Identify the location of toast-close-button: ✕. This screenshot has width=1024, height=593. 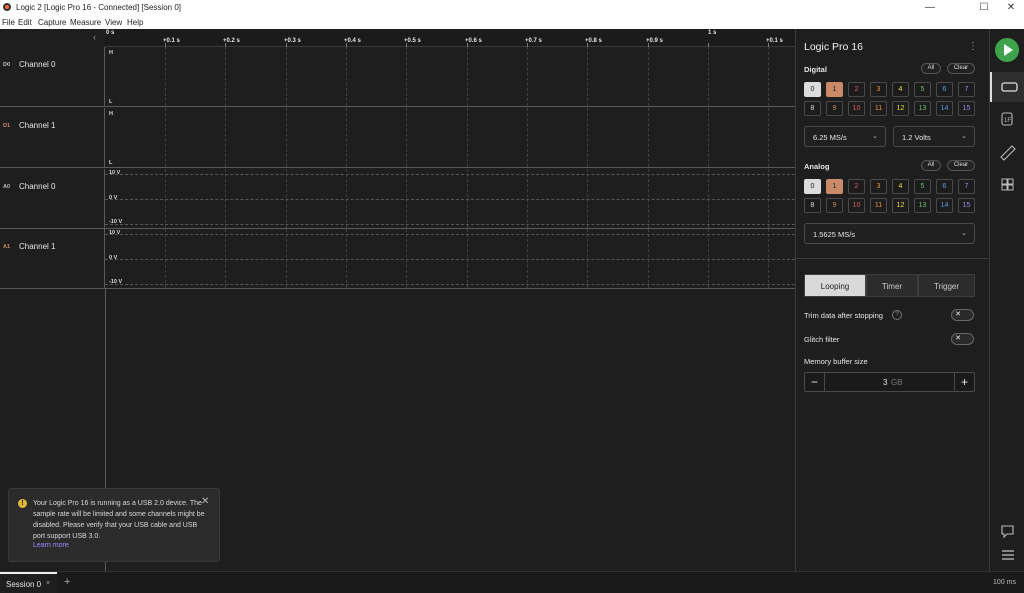
(205, 501).